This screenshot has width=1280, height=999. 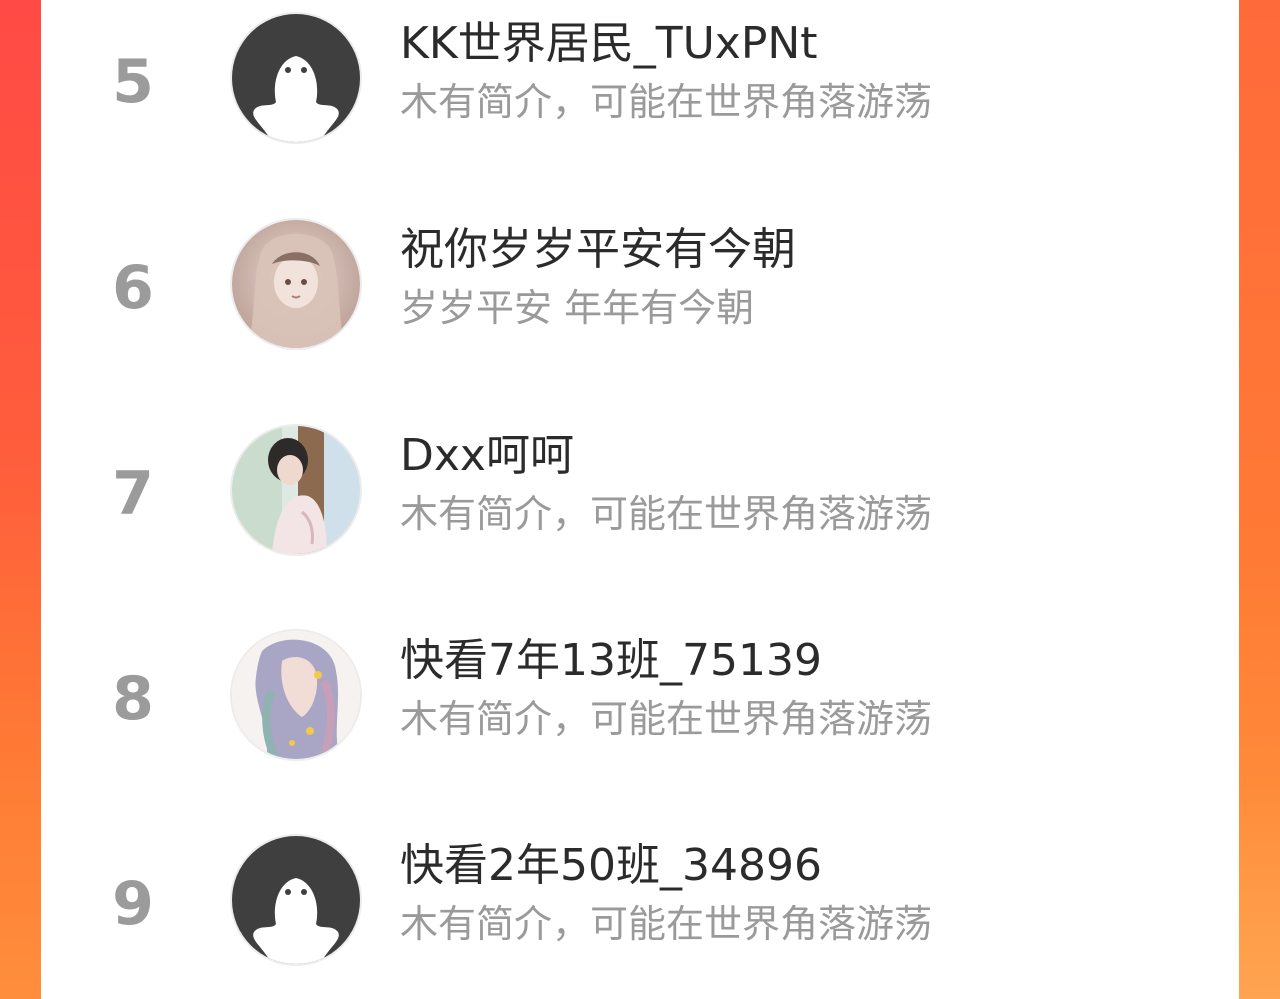 What do you see at coordinates (598, 249) in the screenshot?
I see `user-name: 祝你岁岁平安有今朝` at bounding box center [598, 249].